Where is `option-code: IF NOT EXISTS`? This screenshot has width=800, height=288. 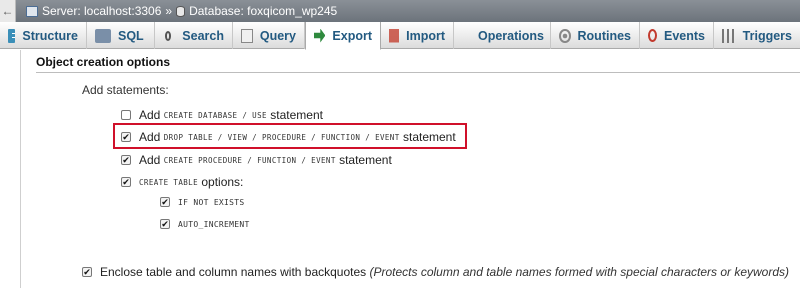 option-code: IF NOT EXISTS is located at coordinates (211, 202).